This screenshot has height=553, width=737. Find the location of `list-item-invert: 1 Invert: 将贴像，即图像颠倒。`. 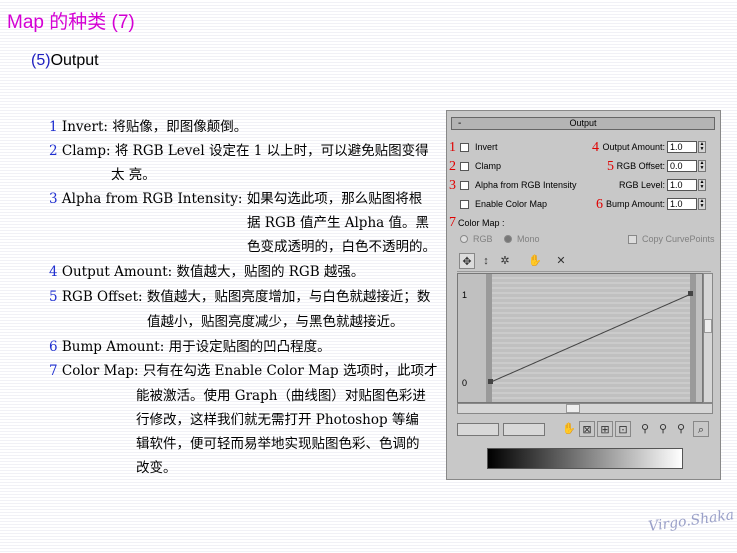

list-item-invert: 1 Invert: 将贴像，即图像颠倒。 is located at coordinates (148, 127).